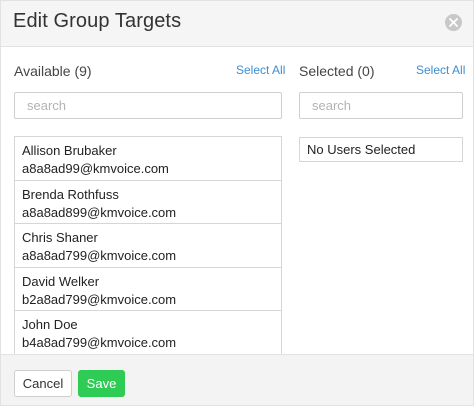 The width and height of the screenshot is (474, 406). What do you see at coordinates (97, 21) in the screenshot?
I see `dialog-title: Edit Group Targets` at bounding box center [97, 21].